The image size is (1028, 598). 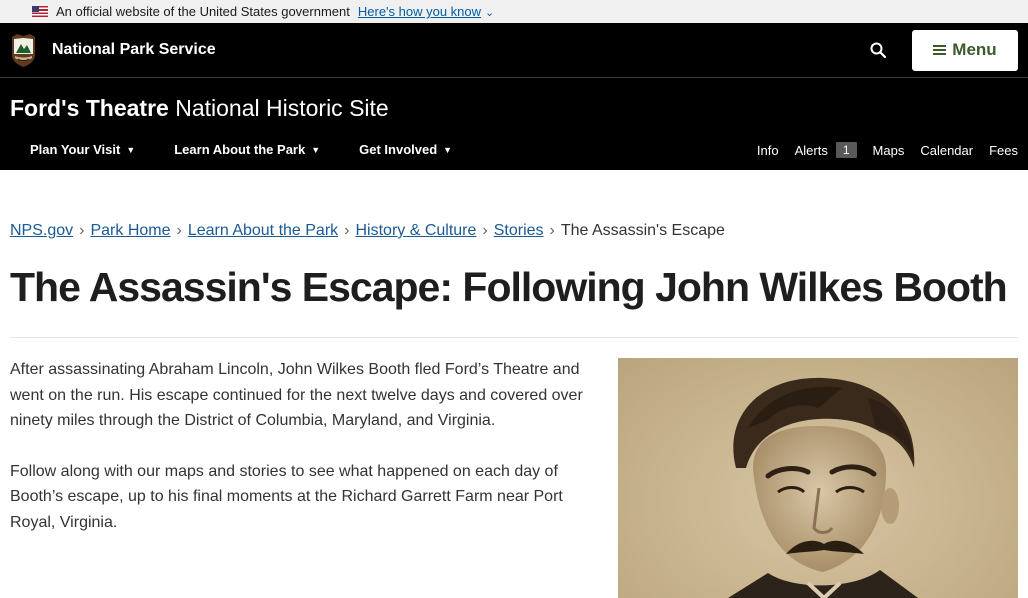 I want to click on search-icon, so click(x=878, y=50).